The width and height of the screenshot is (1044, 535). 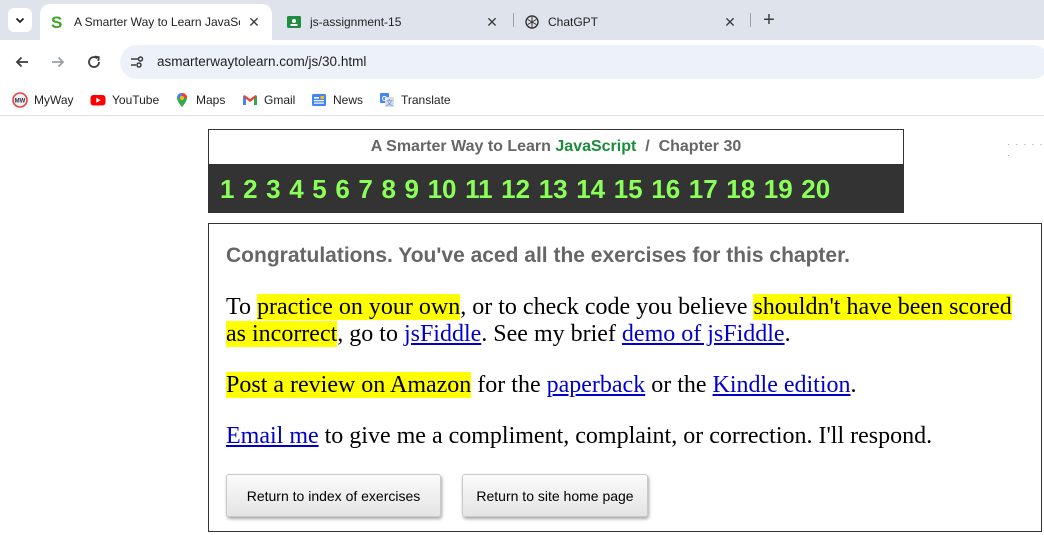 What do you see at coordinates (273, 189) in the screenshot?
I see `exercise-link-3: 3` at bounding box center [273, 189].